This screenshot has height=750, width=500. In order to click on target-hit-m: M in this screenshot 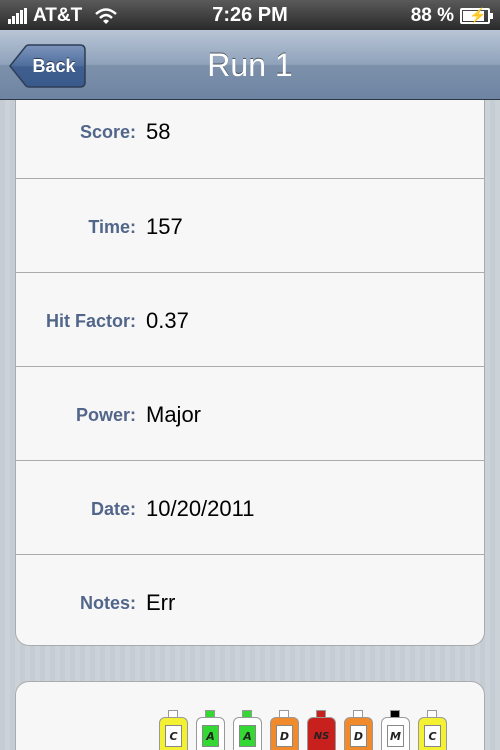, I will do `click(395, 730)`.